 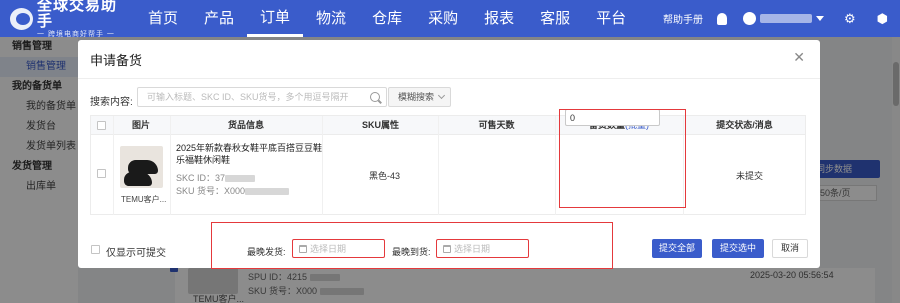 I want to click on app-logo: 全球交易助手 一 跨境电商好帮手 一, so click(x=66, y=19).